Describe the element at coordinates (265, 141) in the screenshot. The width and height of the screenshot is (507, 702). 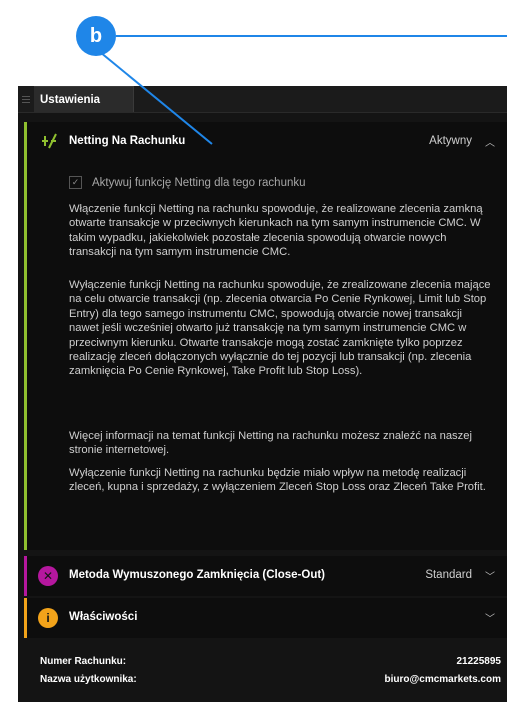
I see `netting-header: Netting Na Rachunku Aktywny ︿` at that location.